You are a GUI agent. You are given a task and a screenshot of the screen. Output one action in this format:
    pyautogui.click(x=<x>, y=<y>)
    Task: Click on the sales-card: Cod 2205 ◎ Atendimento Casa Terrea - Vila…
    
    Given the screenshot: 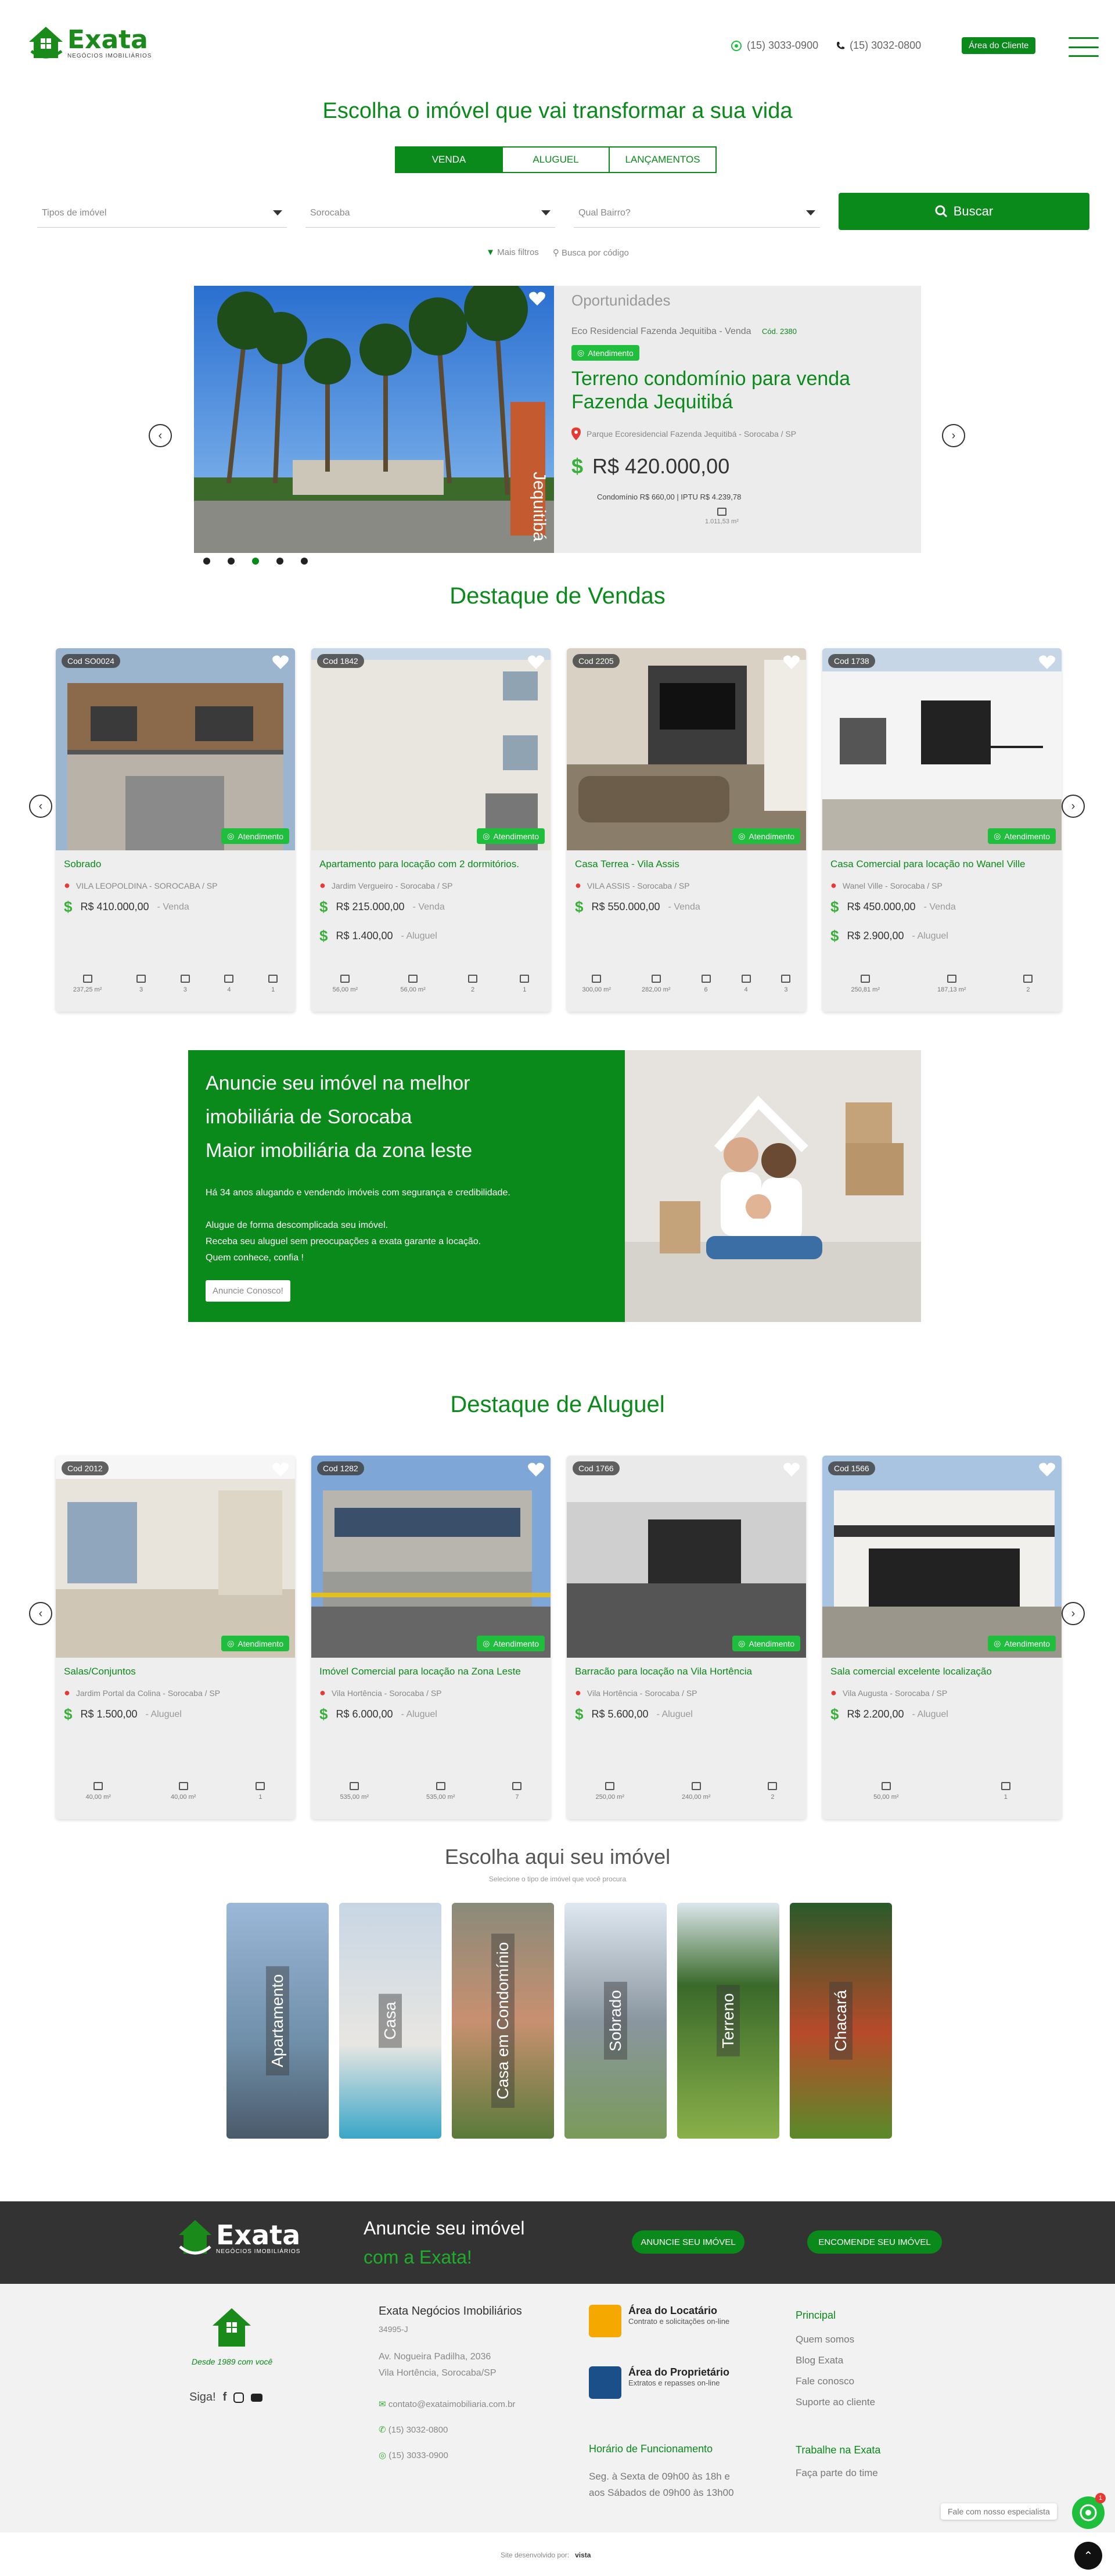 What is the action you would take?
    pyautogui.click(x=686, y=830)
    